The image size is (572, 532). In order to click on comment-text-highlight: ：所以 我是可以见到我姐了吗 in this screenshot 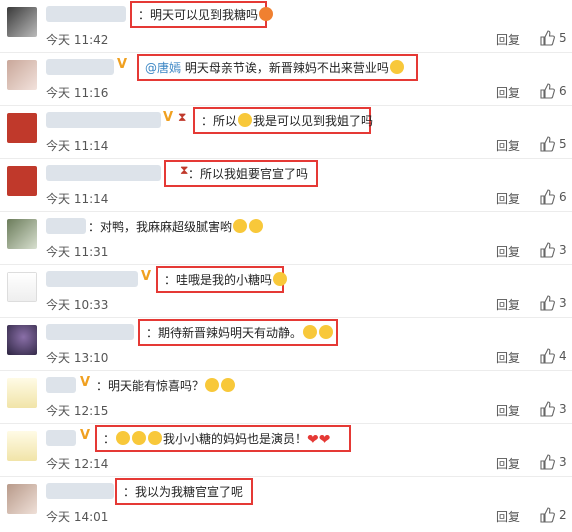, I will do `click(283, 120)`.